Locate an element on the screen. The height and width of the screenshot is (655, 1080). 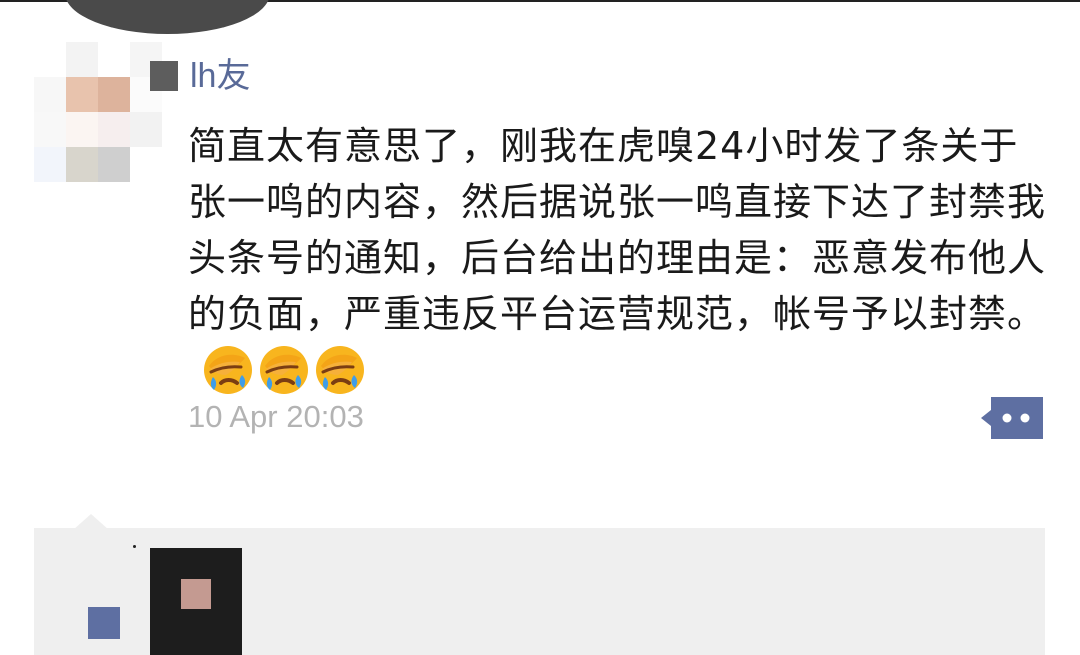
emoji-row is located at coordinates (284, 370).